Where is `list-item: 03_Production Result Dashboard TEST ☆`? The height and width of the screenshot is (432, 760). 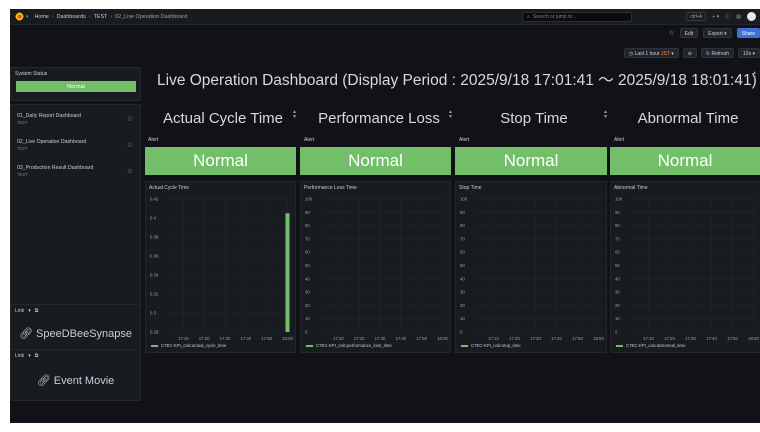 list-item: 03_Production Result Dashboard TEST ☆ is located at coordinates (77, 175).